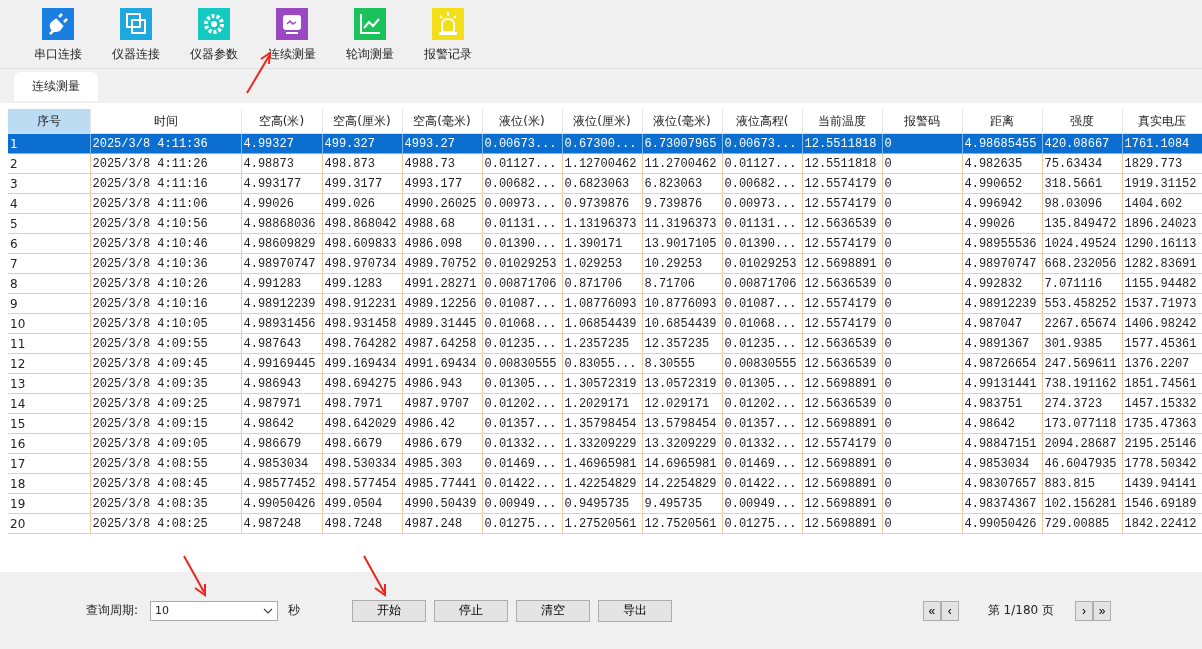 Image resolution: width=1202 pixels, height=649 pixels. Describe the element at coordinates (605, 203) in the screenshot. I see `table-row: 4 2025/3/8 4:11:06 4.99026 499.026 4990.26025 0.00973... 0.9739876 9.739876 0.00973... 12.5574179 0 4.996942 98.03096 1404.602` at that location.